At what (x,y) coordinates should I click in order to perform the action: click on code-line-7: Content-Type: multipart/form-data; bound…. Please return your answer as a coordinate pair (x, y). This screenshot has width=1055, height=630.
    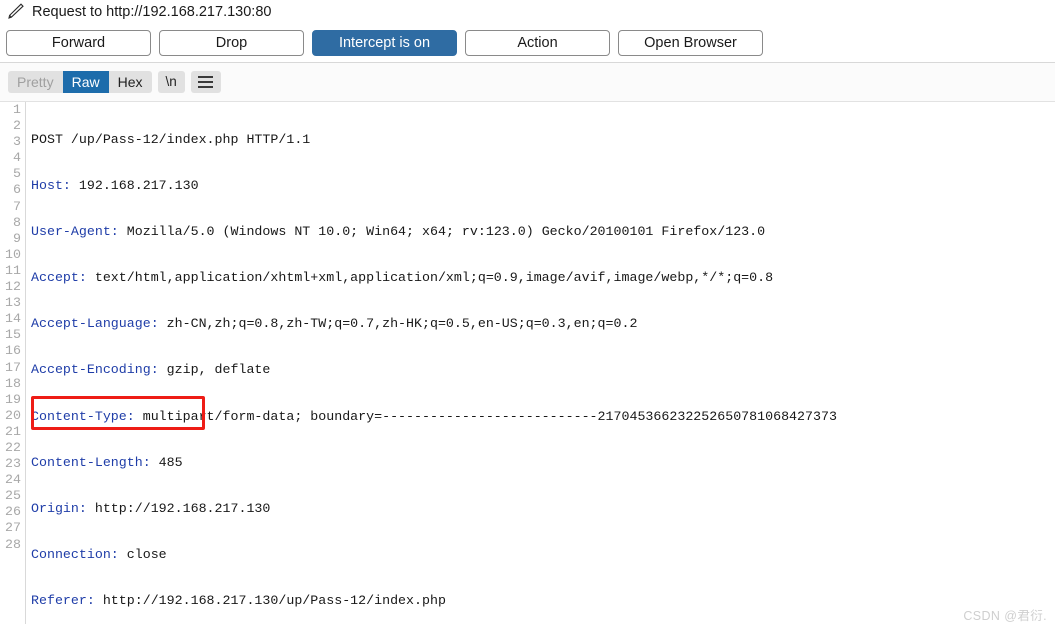
    Looking at the image, I should click on (543, 417).